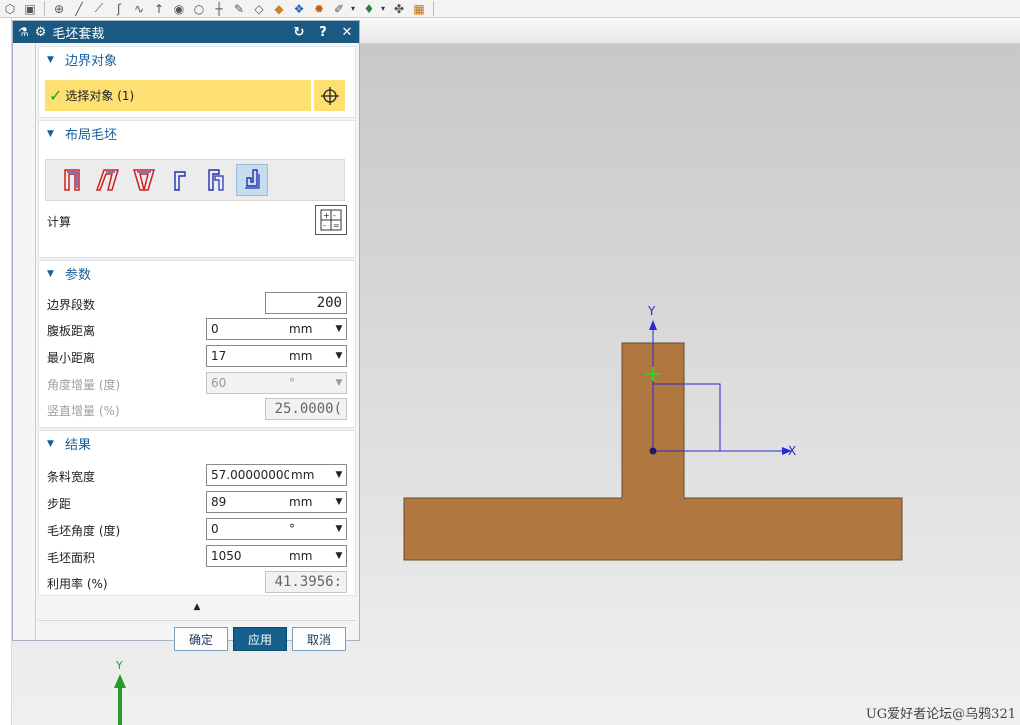 This screenshot has height=725, width=1020. I want to click on ok-button: 确定, so click(201, 639).